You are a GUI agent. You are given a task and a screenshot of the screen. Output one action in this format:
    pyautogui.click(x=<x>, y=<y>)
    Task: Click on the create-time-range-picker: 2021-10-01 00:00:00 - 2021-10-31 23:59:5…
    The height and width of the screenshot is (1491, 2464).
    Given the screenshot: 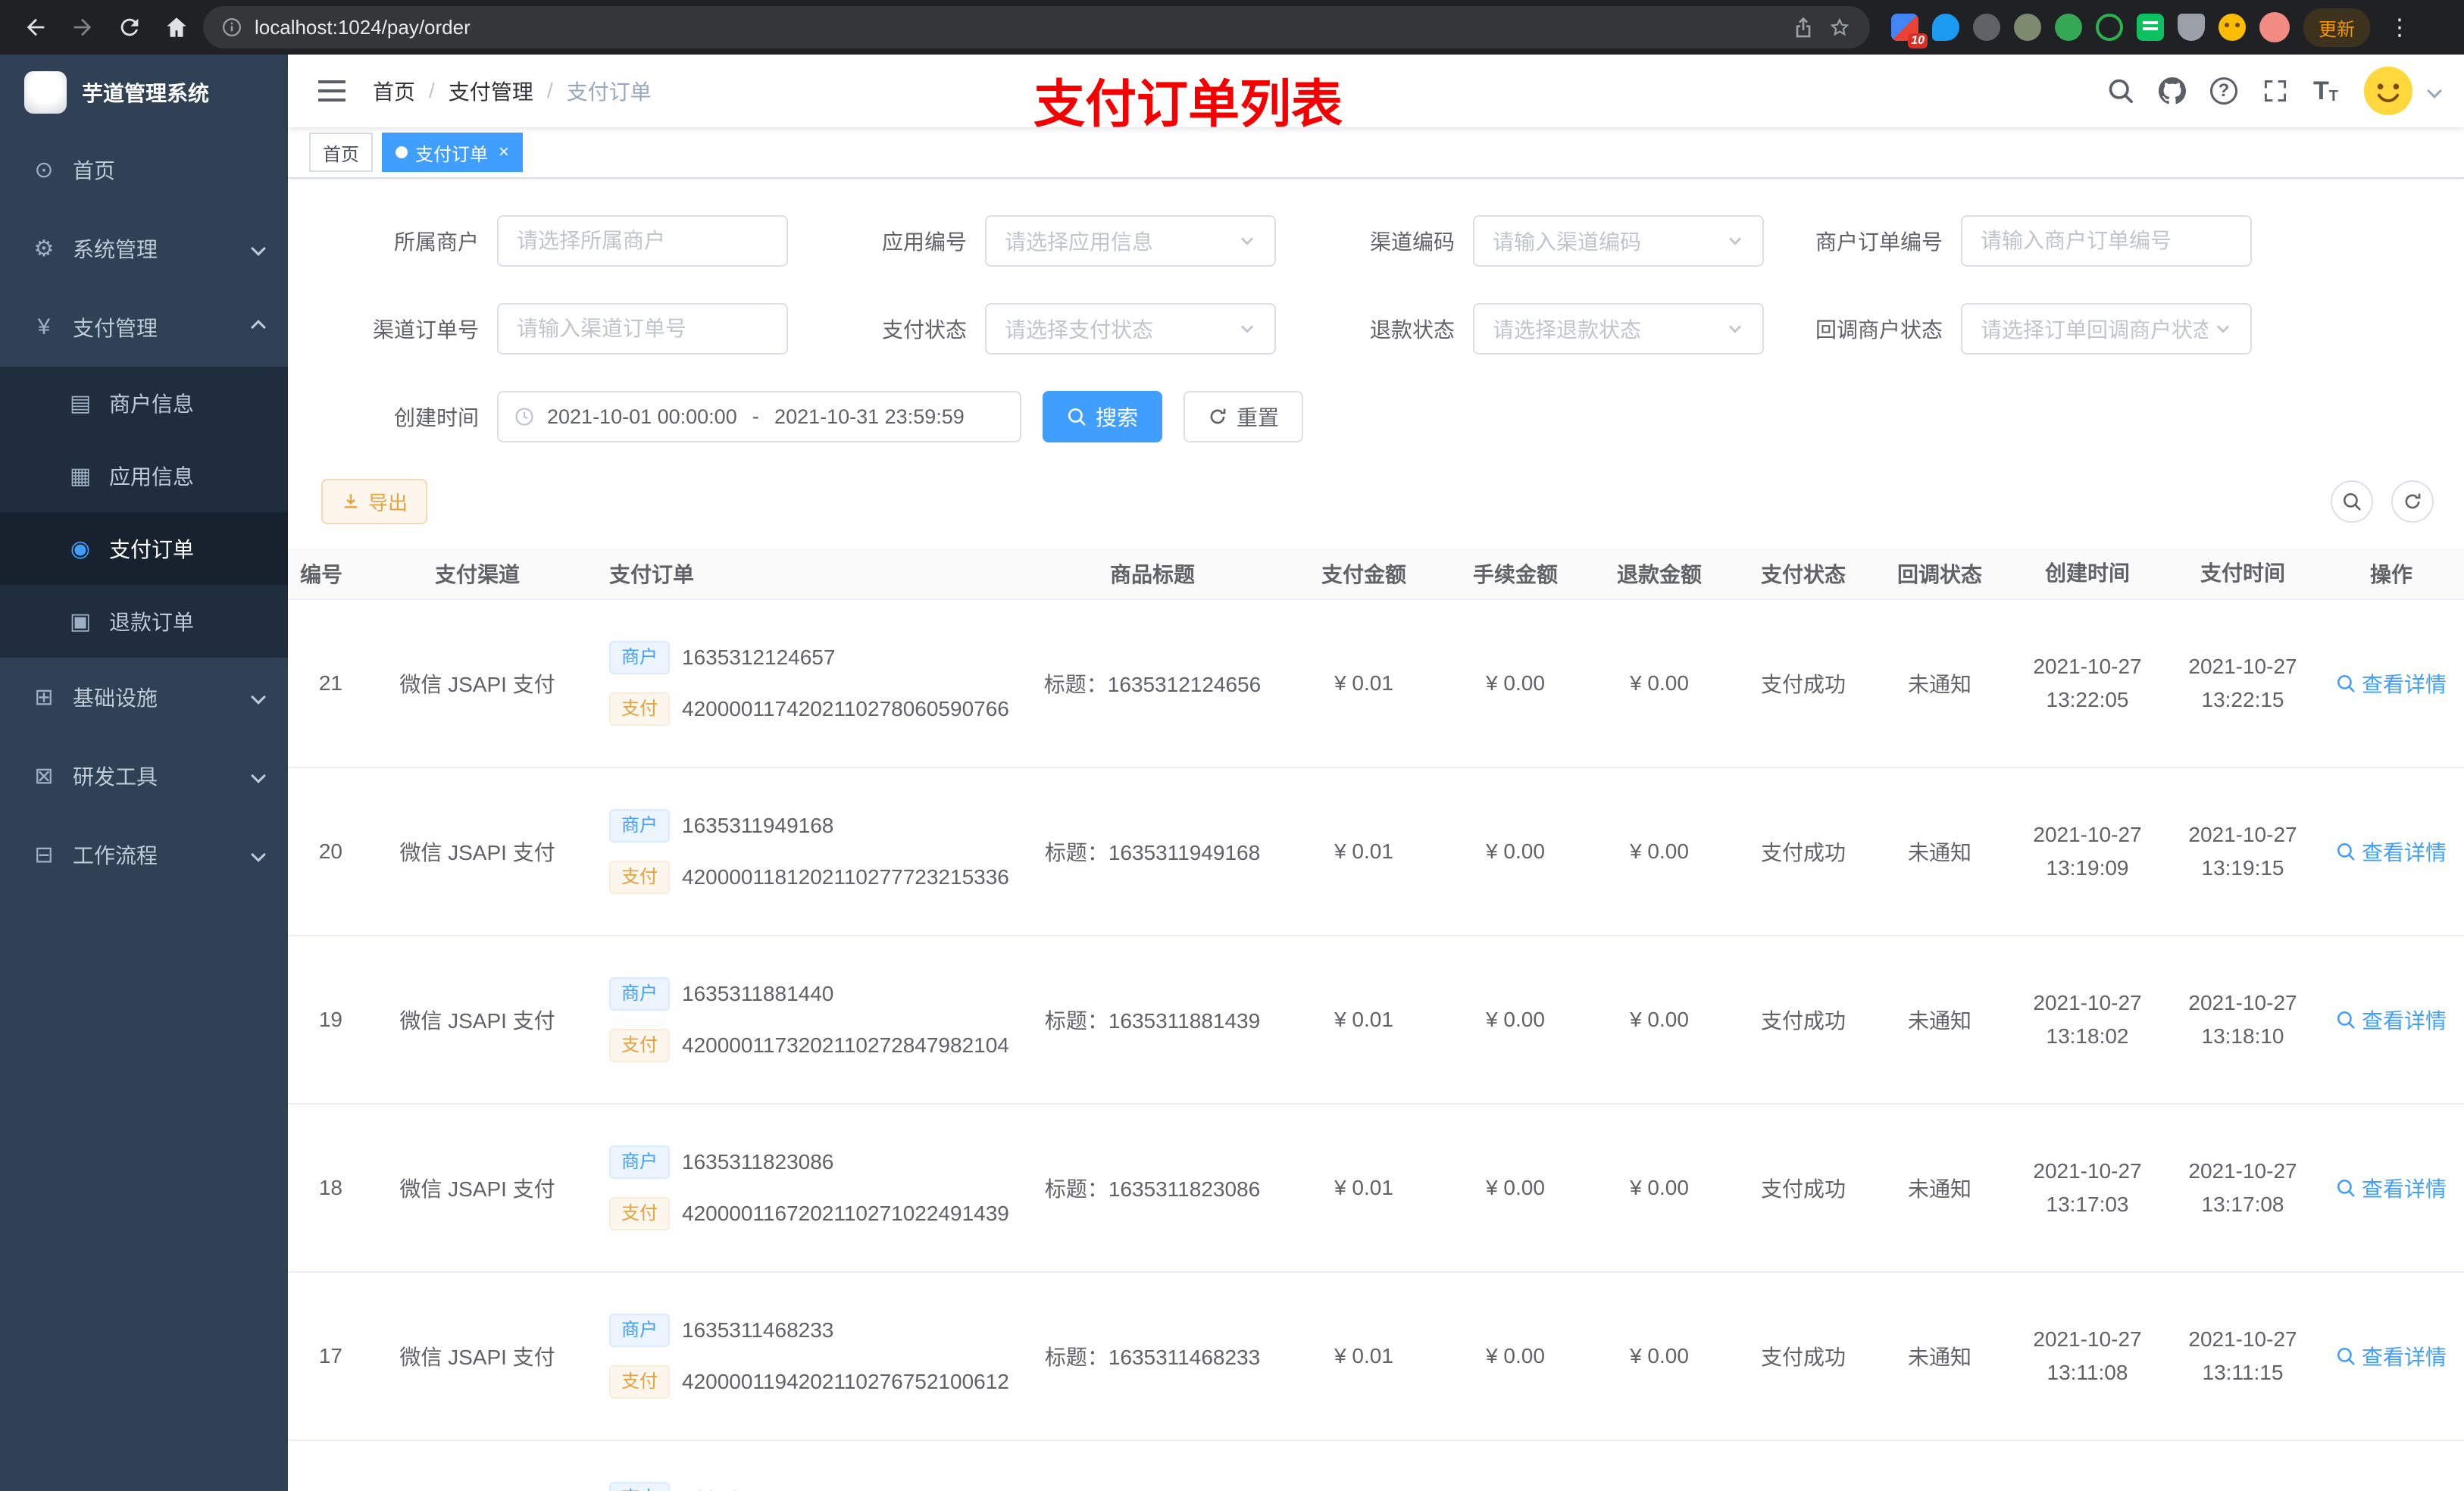 What is the action you would take?
    pyautogui.click(x=759, y=416)
    